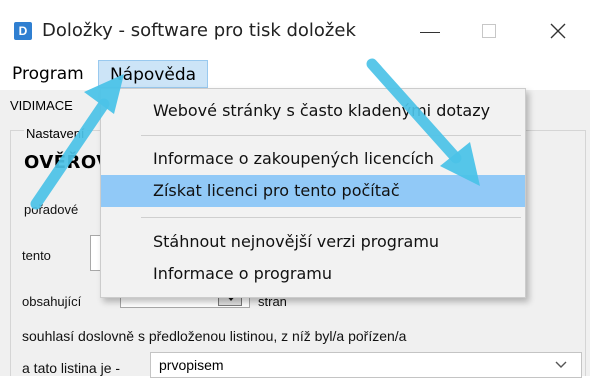 The height and width of the screenshot is (378, 590). I want to click on chevron-down-icon, so click(561, 364).